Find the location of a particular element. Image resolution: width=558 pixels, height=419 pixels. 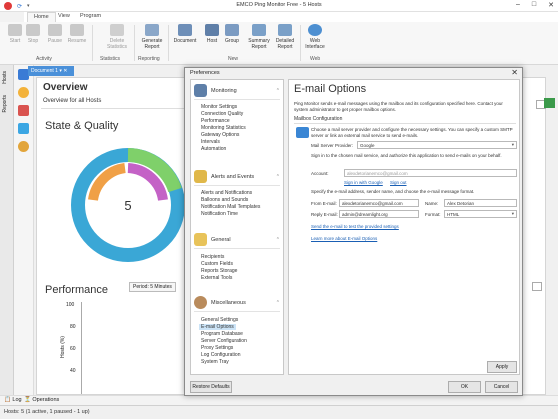

nav-item: Program Database is located at coordinates (222, 334).